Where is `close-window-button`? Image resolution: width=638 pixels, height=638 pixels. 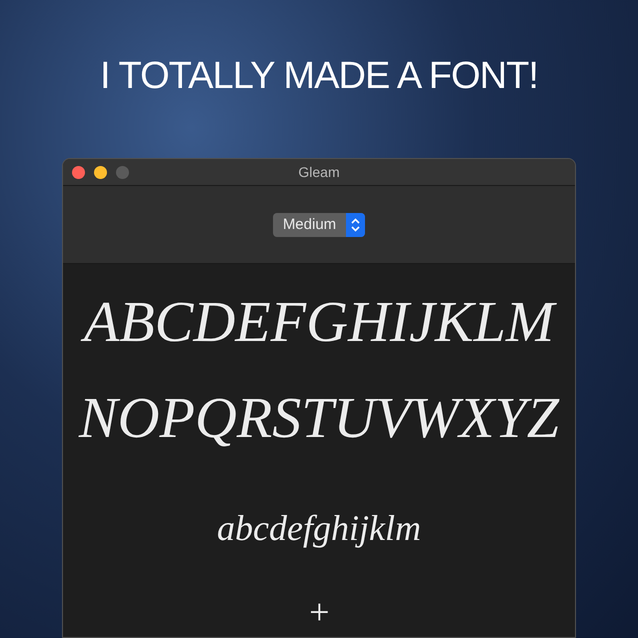
close-window-button is located at coordinates (78, 172).